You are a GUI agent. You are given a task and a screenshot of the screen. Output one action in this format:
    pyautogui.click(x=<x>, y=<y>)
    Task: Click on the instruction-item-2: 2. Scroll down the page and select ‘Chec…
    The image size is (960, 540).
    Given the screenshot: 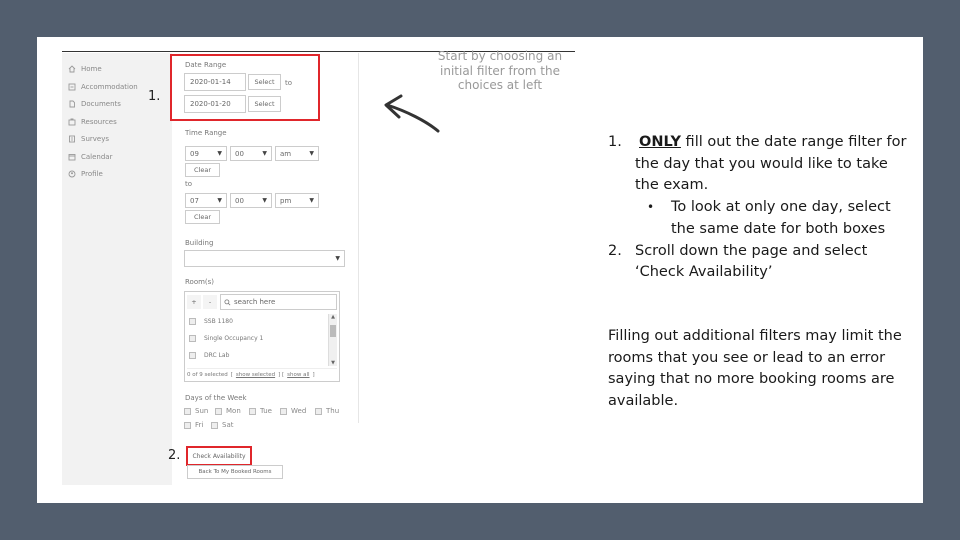 What is the action you would take?
    pyautogui.click(x=758, y=262)
    